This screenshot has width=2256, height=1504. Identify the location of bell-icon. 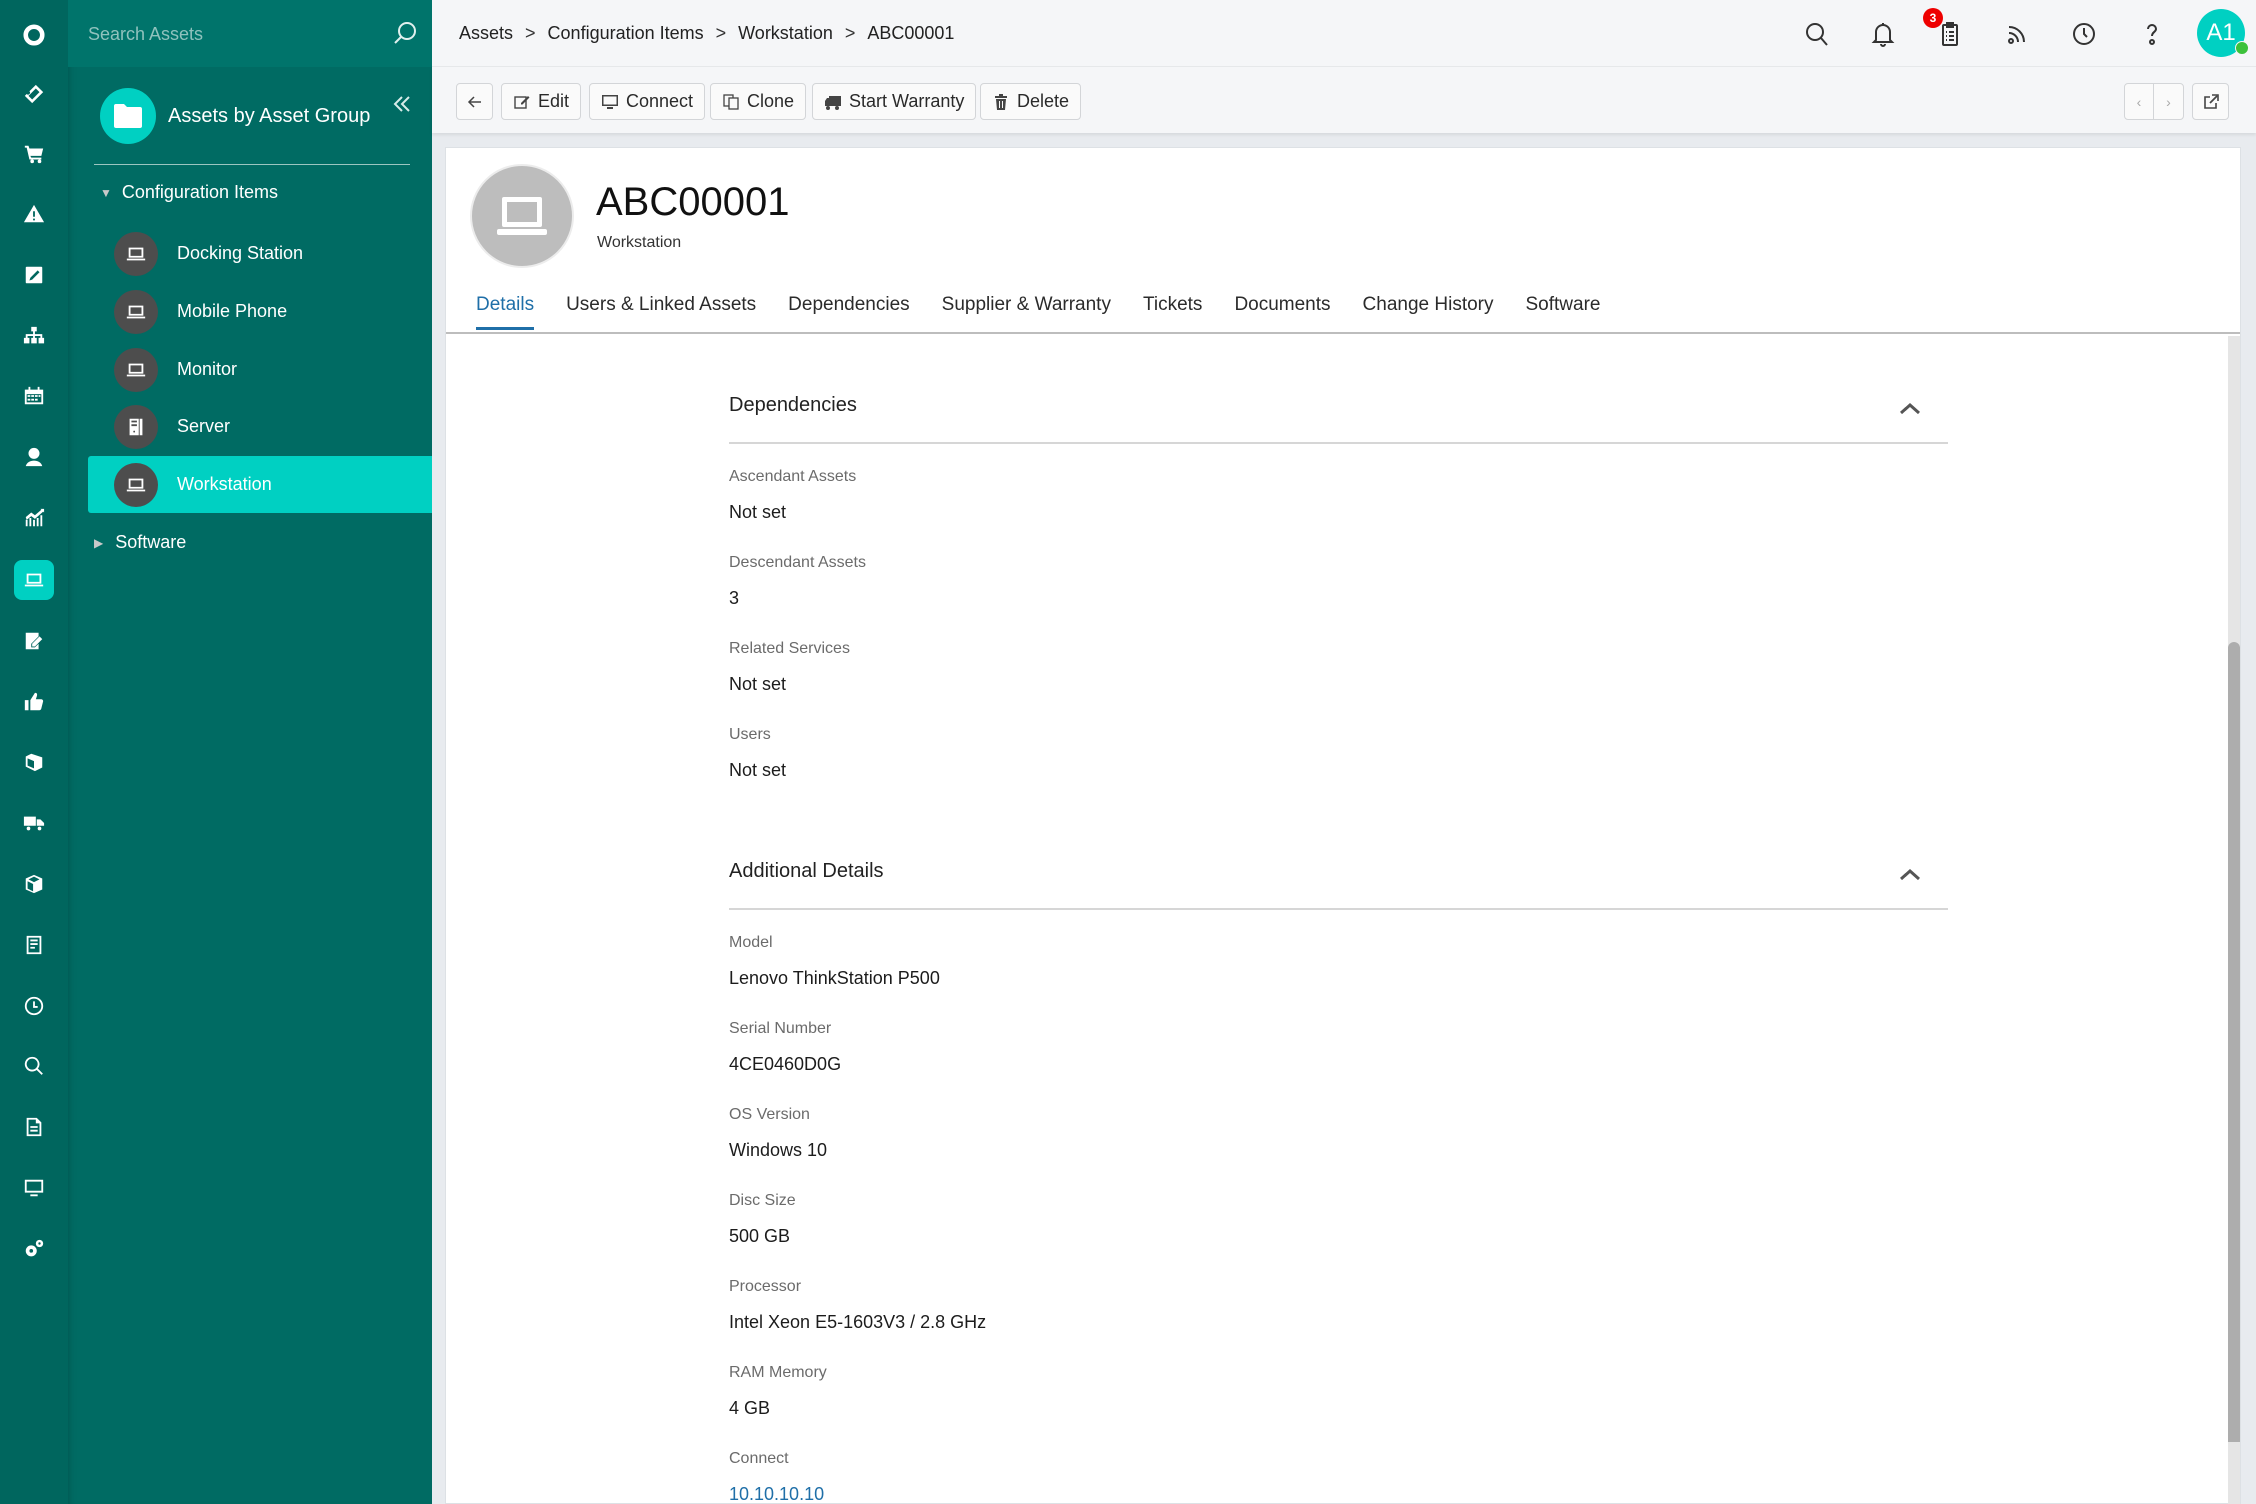
(1883, 34).